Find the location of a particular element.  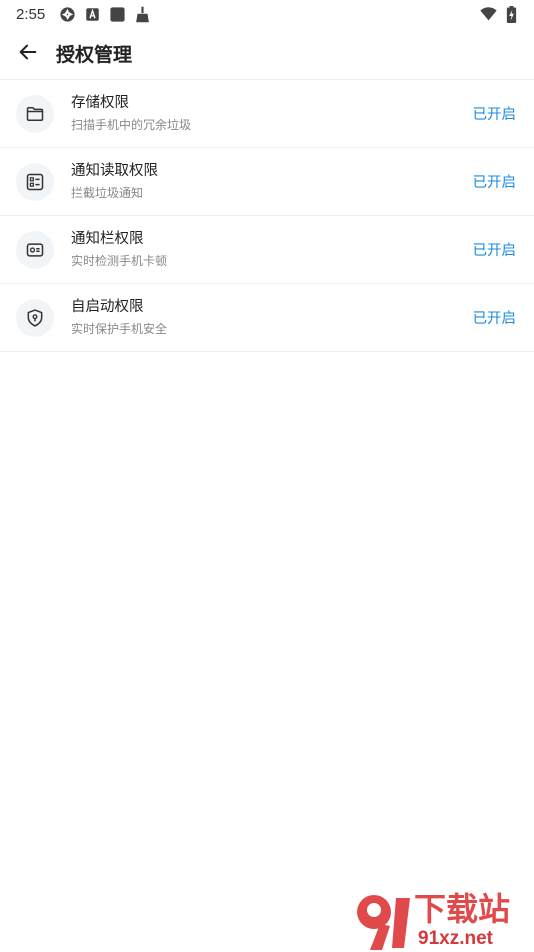

watermark-brand-cn: 下载站 is located at coordinates (462, 909).